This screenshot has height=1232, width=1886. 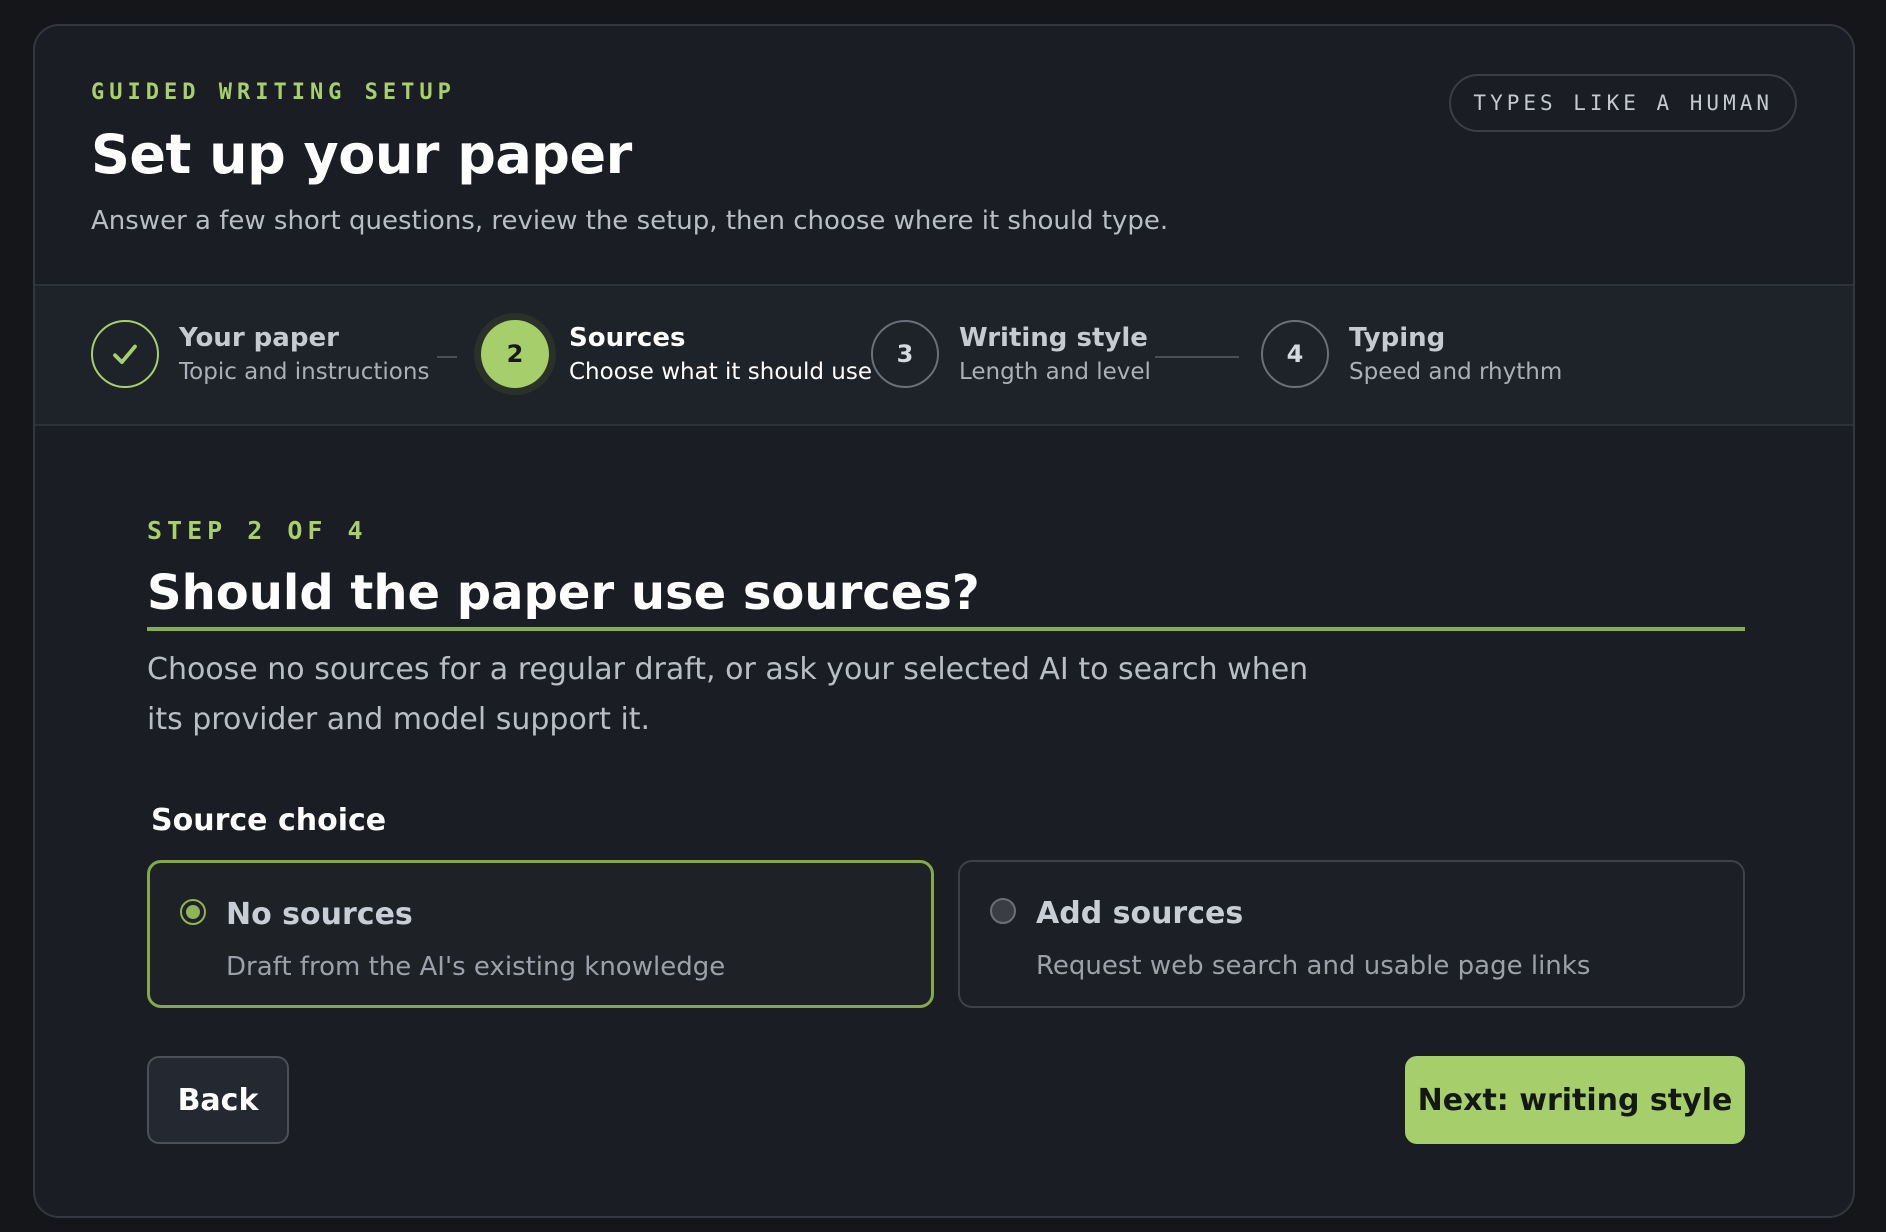 What do you see at coordinates (1003, 911) in the screenshot?
I see `radio-unselected-icon` at bounding box center [1003, 911].